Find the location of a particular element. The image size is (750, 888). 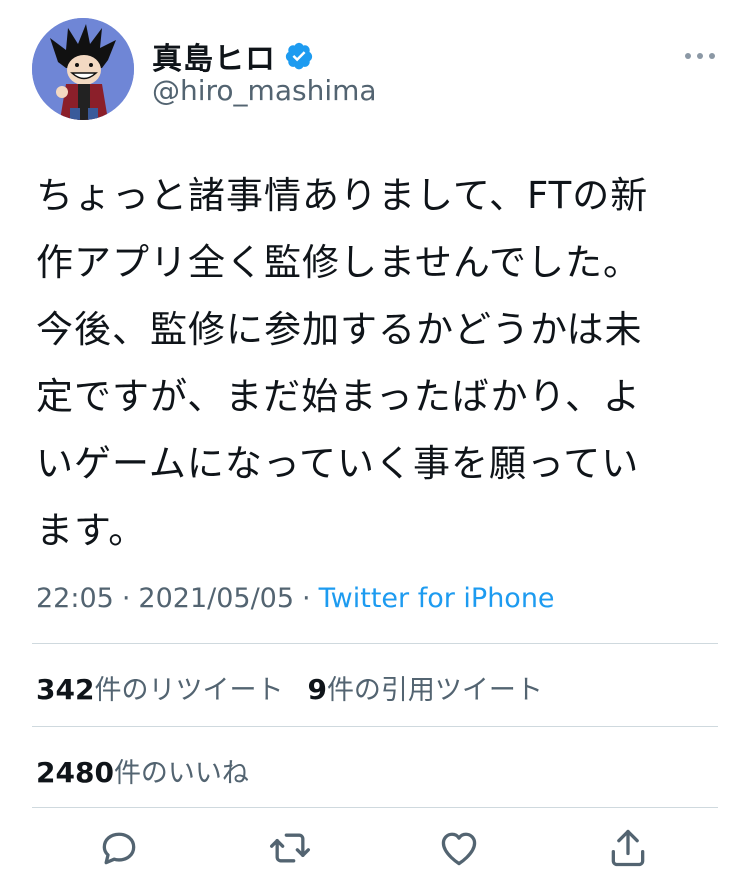

quotes-count: 9 is located at coordinates (317, 689).